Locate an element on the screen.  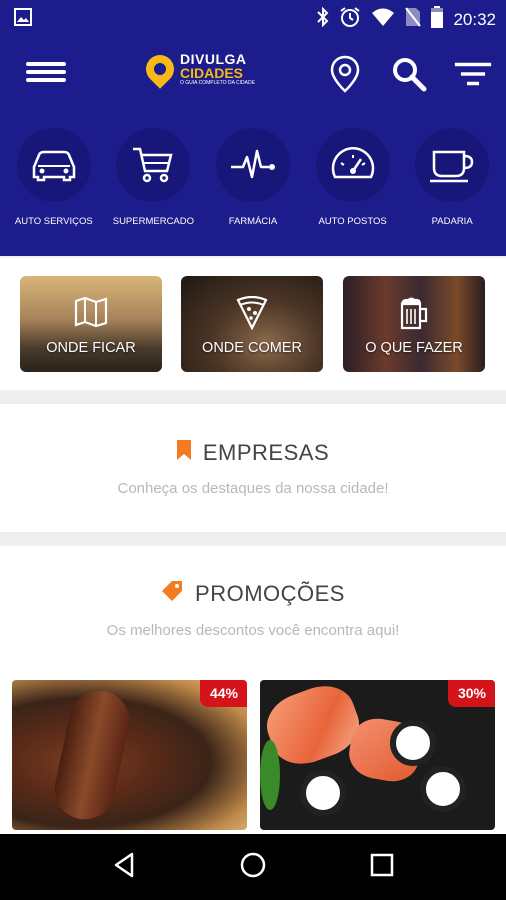
category-farmacia: FARMÁCIA is located at coordinates (253, 177).